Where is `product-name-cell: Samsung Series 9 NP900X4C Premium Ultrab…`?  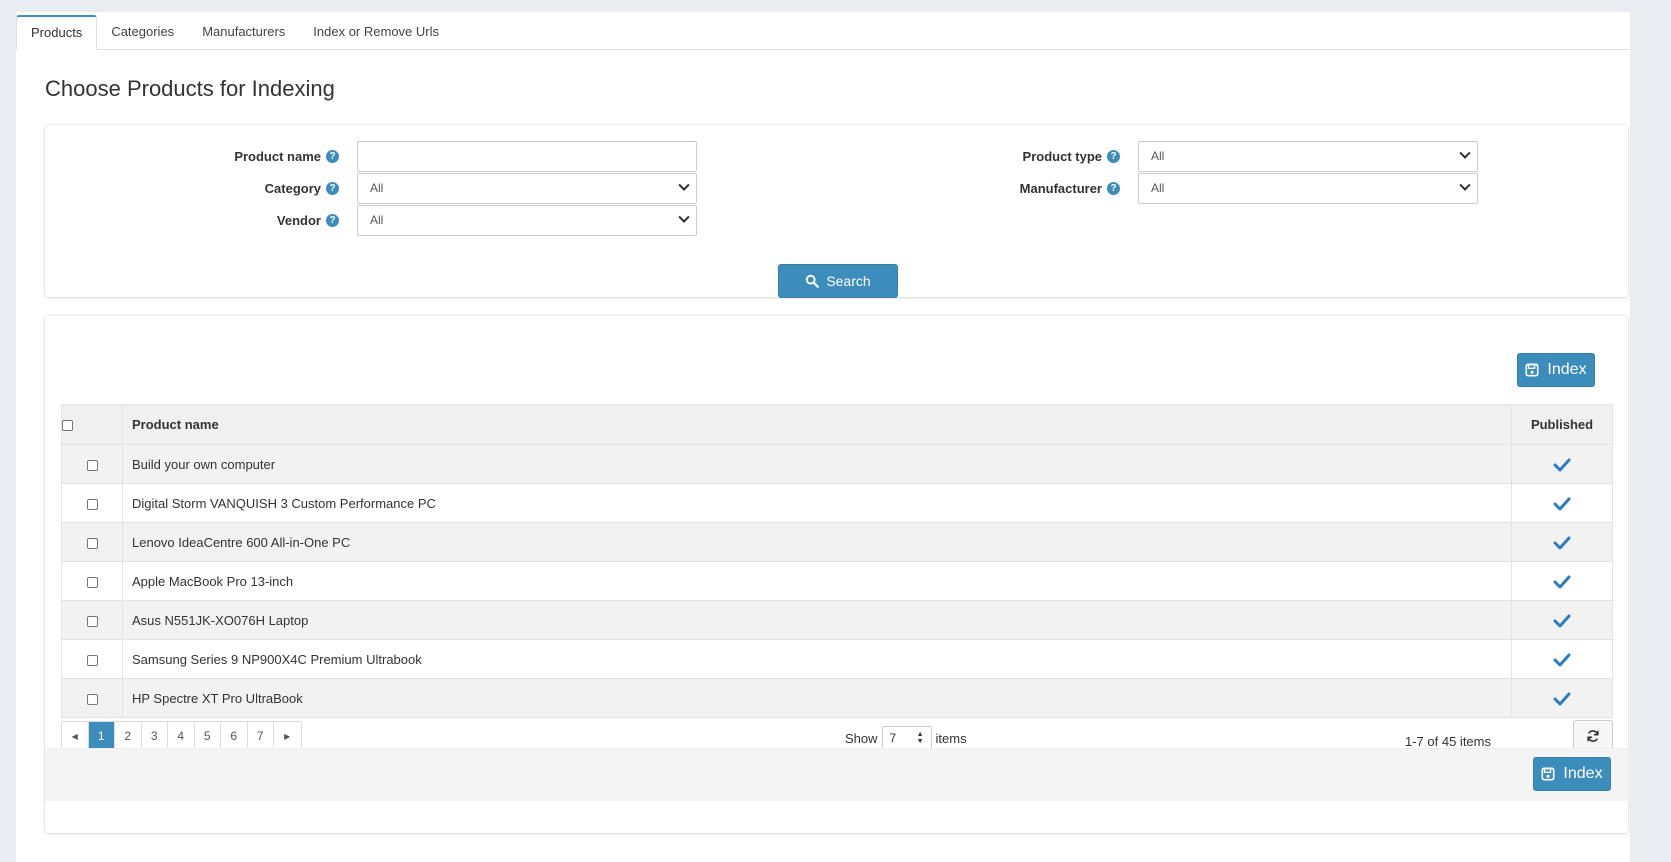 product-name-cell: Samsung Series 9 NP900X4C Premium Ultrab… is located at coordinates (817, 659).